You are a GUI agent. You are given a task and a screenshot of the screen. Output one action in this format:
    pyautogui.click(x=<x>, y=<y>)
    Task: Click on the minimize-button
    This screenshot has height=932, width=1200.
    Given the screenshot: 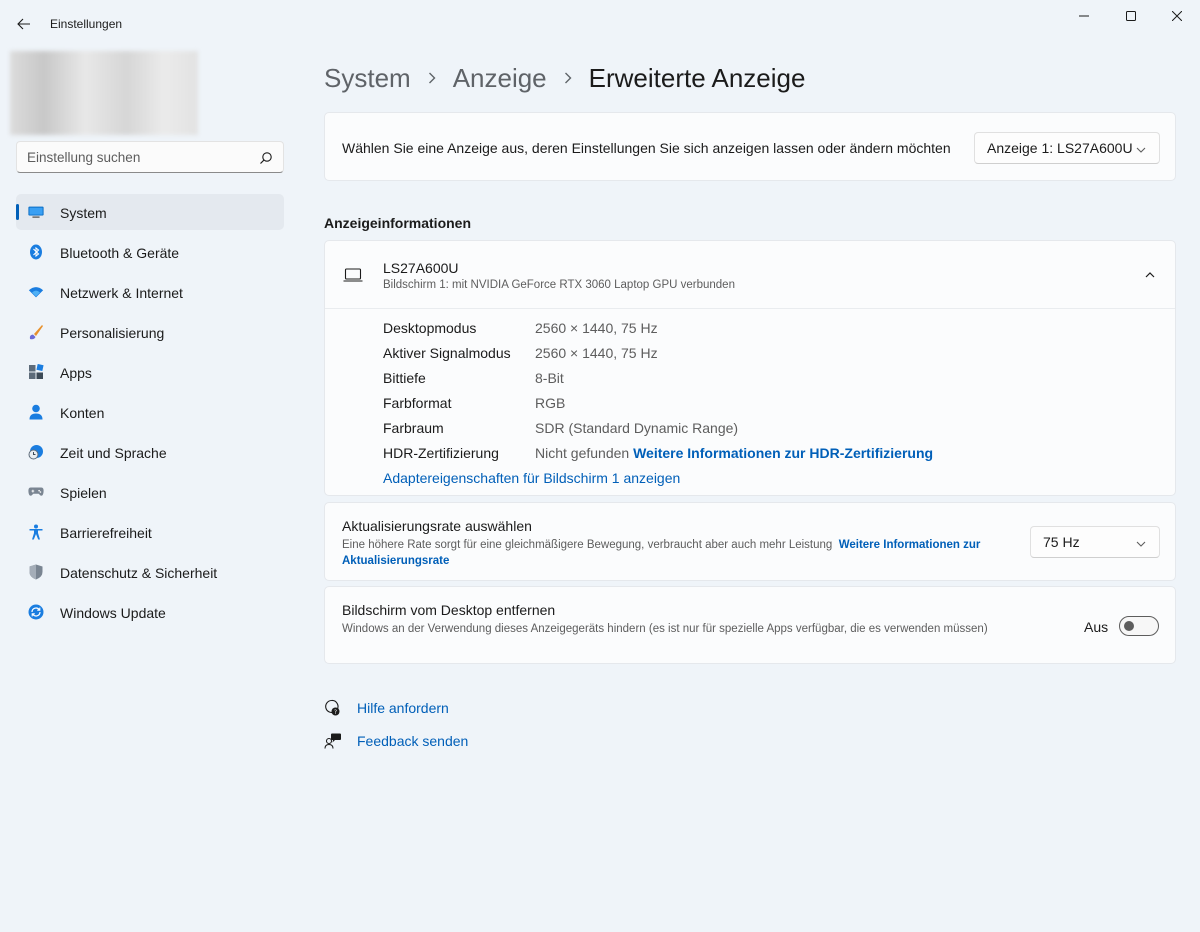 What is the action you would take?
    pyautogui.click(x=1084, y=16)
    